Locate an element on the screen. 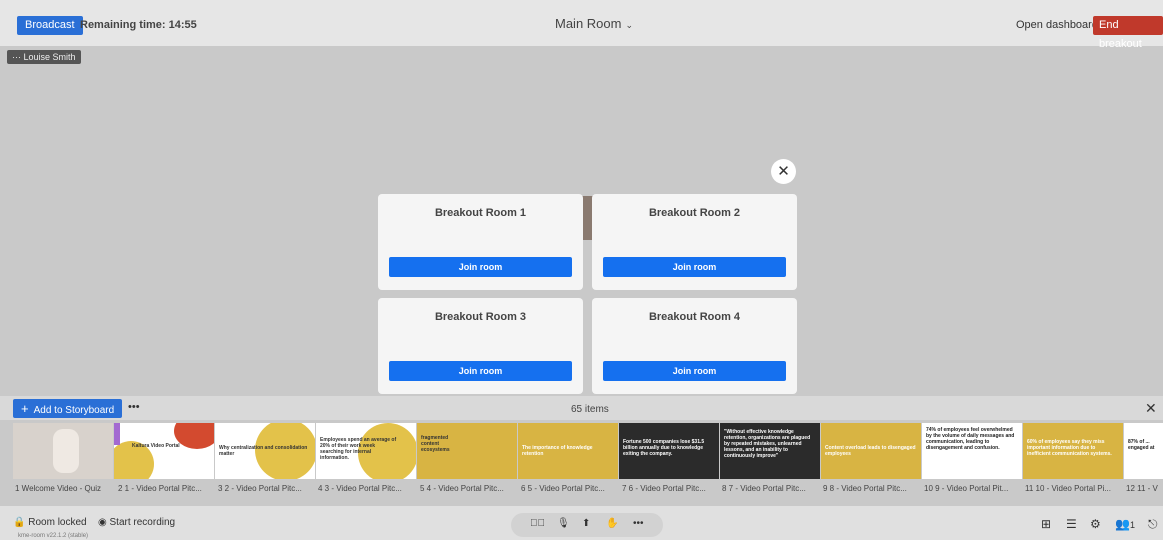 Image resolution: width=1163 pixels, height=540 pixels. participants-icon: 👥 is located at coordinates (1122, 524).